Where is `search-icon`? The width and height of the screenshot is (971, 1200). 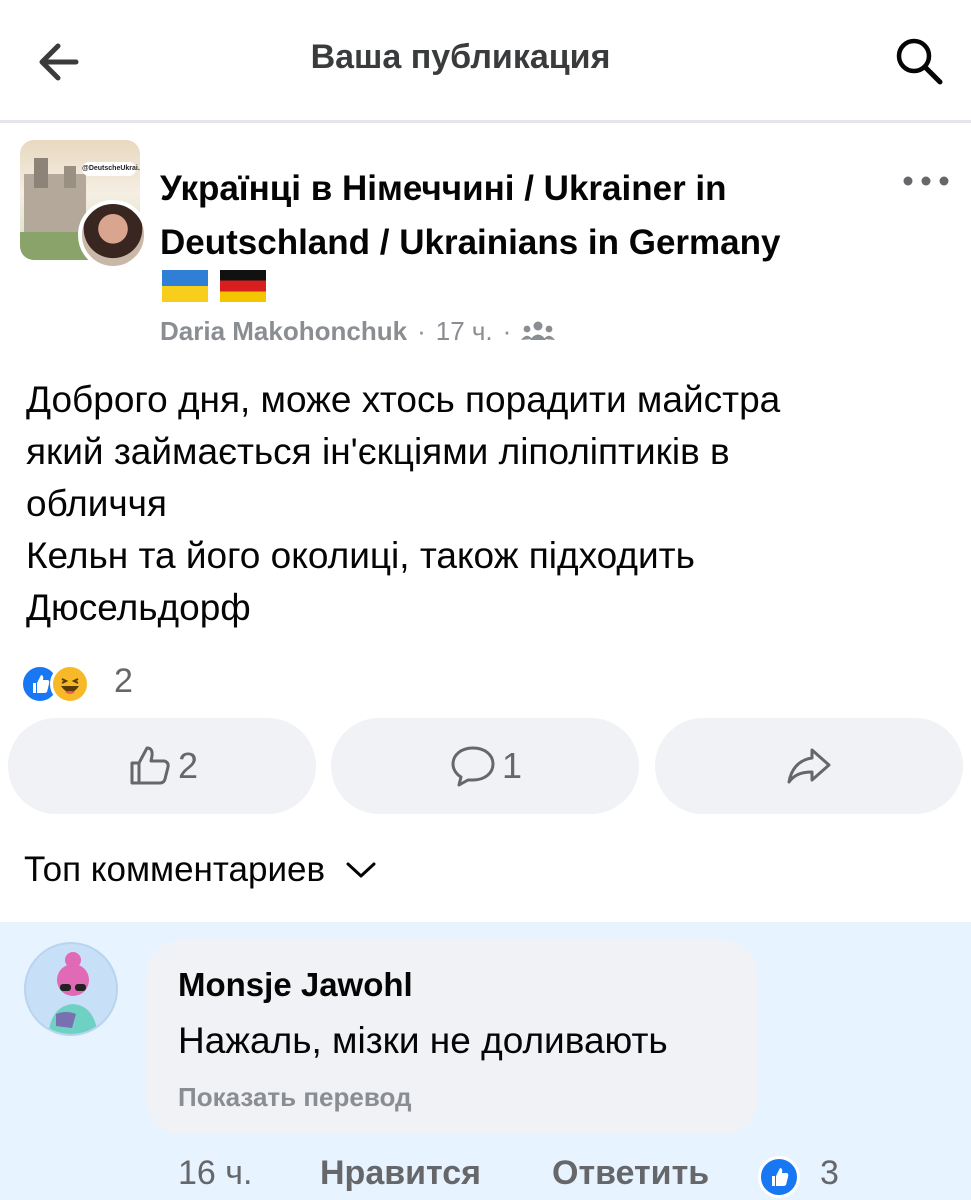 search-icon is located at coordinates (919, 61).